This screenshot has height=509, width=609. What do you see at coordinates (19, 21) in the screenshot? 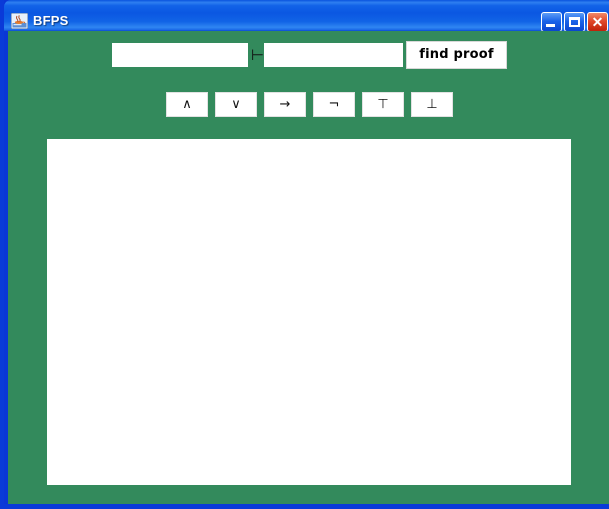
I see `java-coffee-cup-icon` at bounding box center [19, 21].